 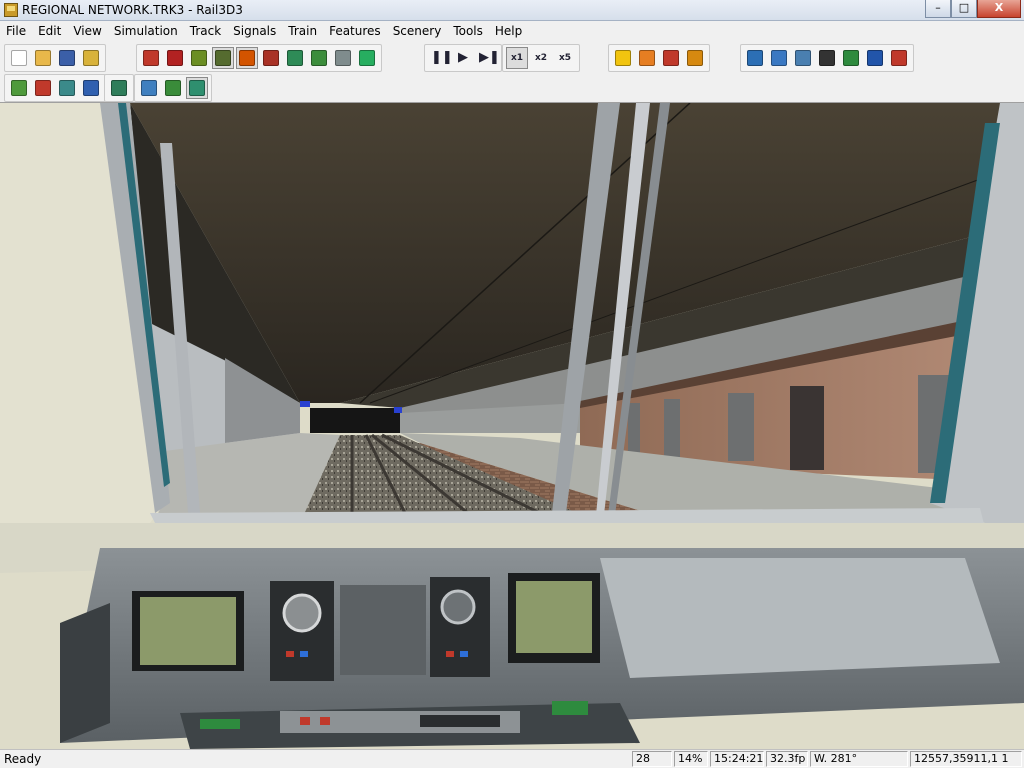 I want to click on flatten-terrain-button, so click(x=119, y=88).